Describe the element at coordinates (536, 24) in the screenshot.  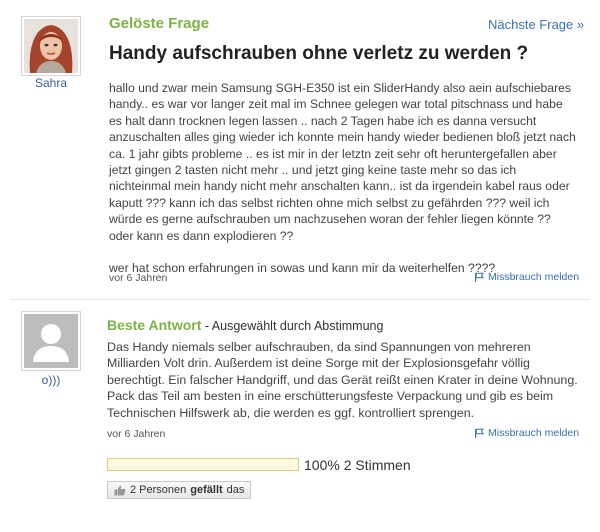
I see `next-question-link: Nächste Frage »` at that location.